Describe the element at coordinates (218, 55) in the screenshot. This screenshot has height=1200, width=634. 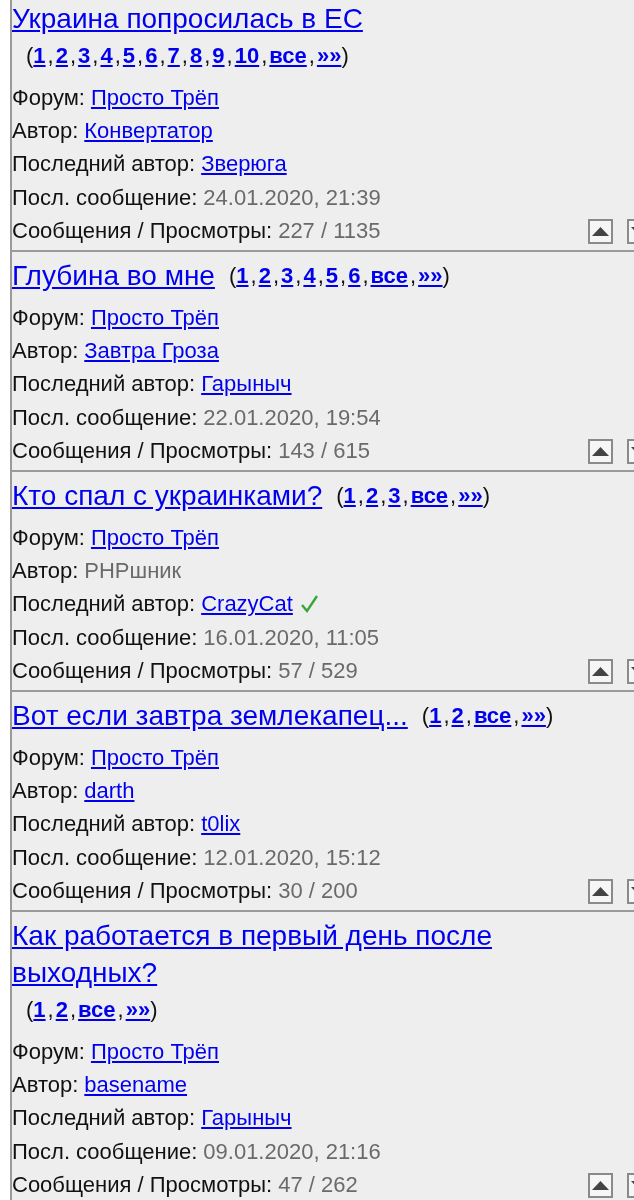
I see `page-link: 9` at that location.